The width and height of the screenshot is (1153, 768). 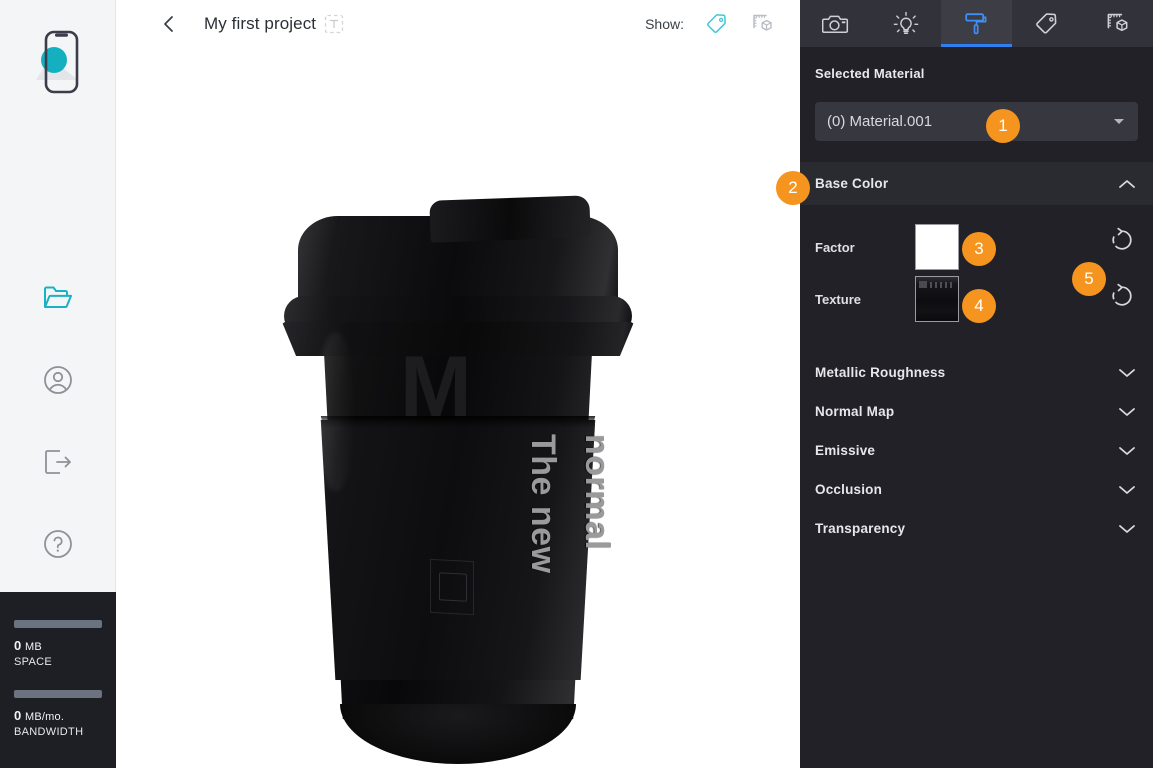 I want to click on section-emissive: Emissive, so click(x=976, y=450).